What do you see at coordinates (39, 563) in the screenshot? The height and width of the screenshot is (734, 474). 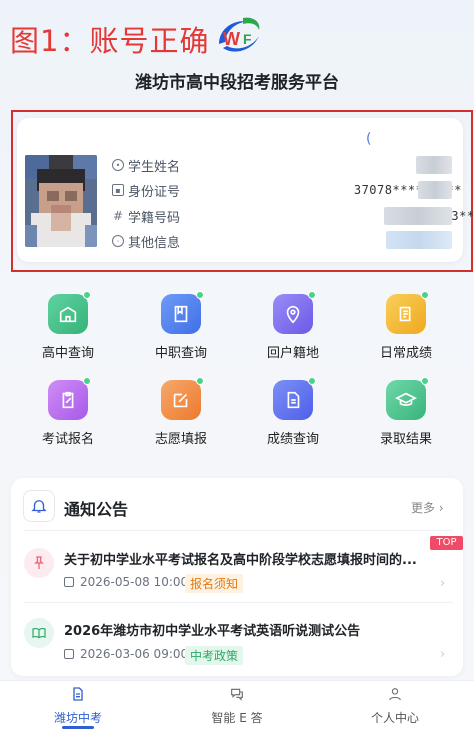 I see `pin-icon` at bounding box center [39, 563].